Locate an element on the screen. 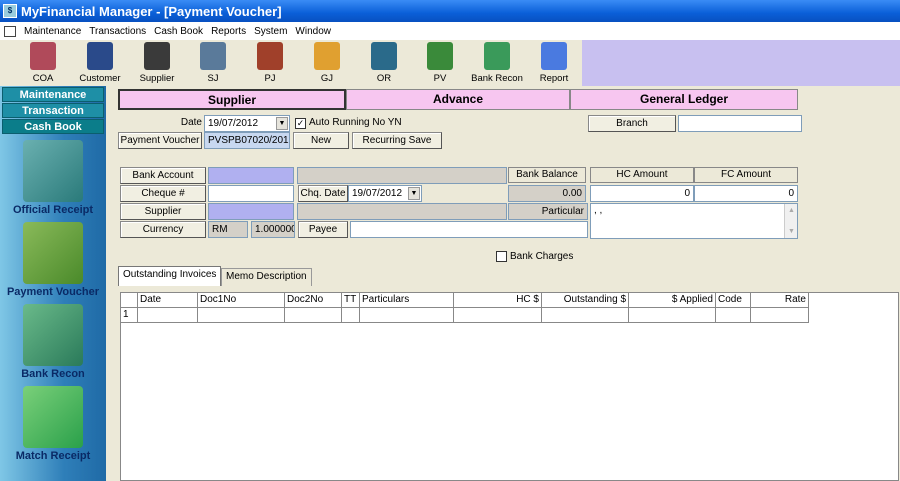  cheque-number-field is located at coordinates (251, 193).